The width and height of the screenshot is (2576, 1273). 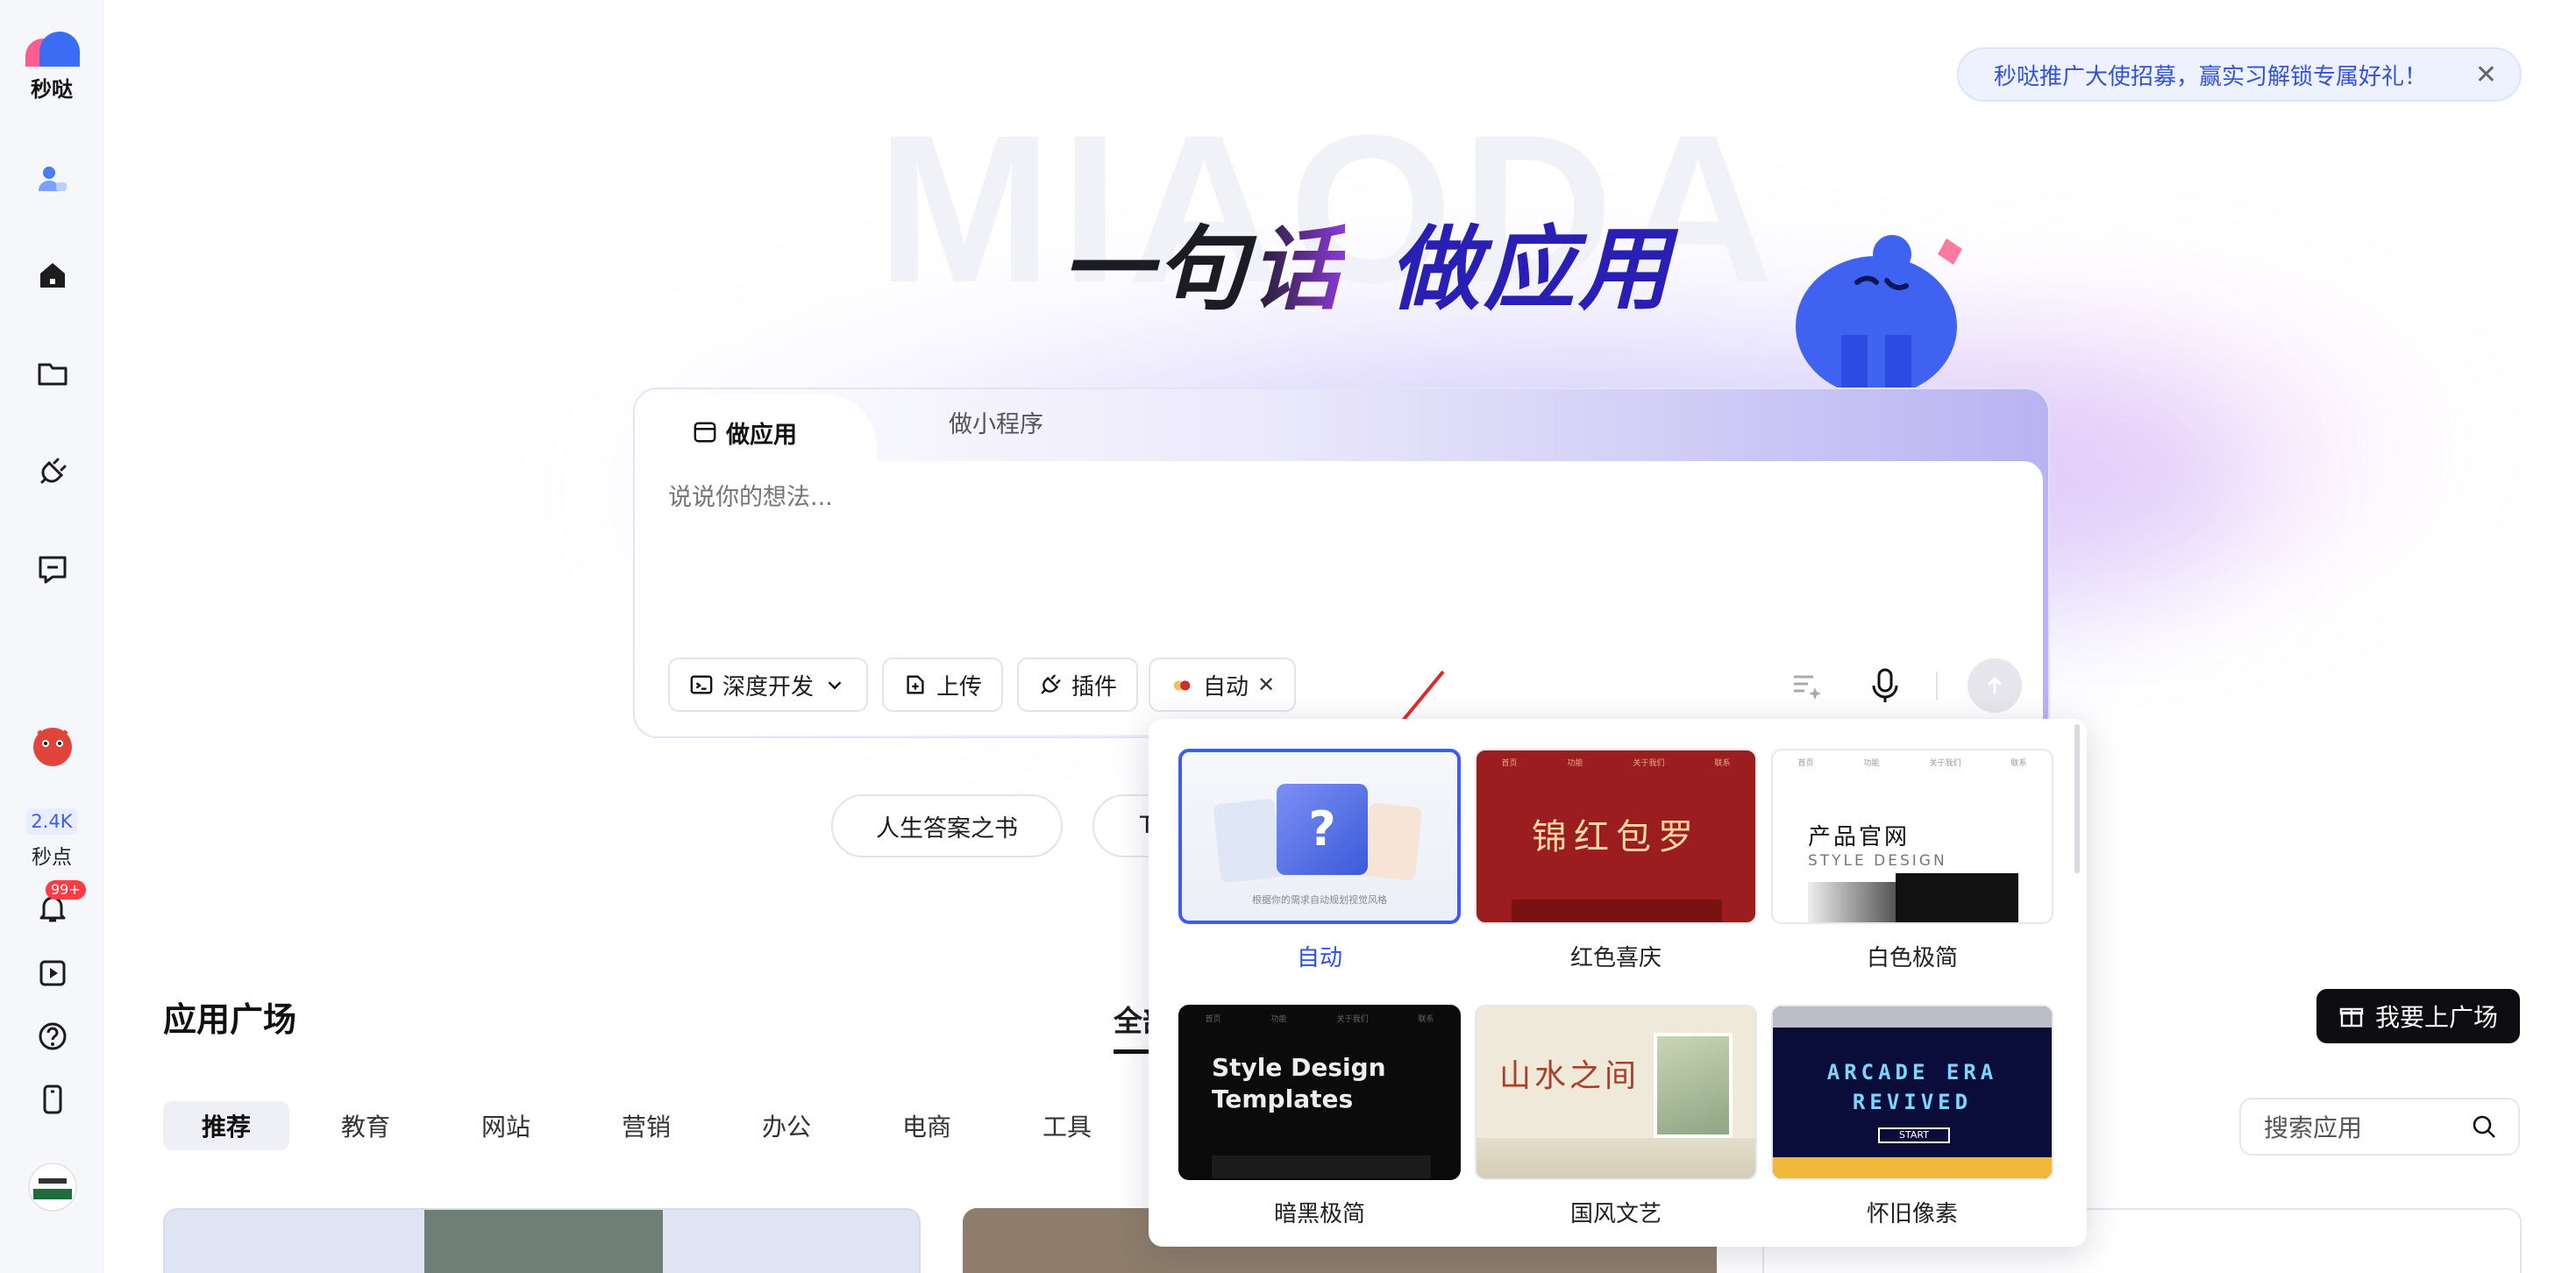 I want to click on publish-to-plaza-label: 我要上广场, so click(x=2436, y=1017).